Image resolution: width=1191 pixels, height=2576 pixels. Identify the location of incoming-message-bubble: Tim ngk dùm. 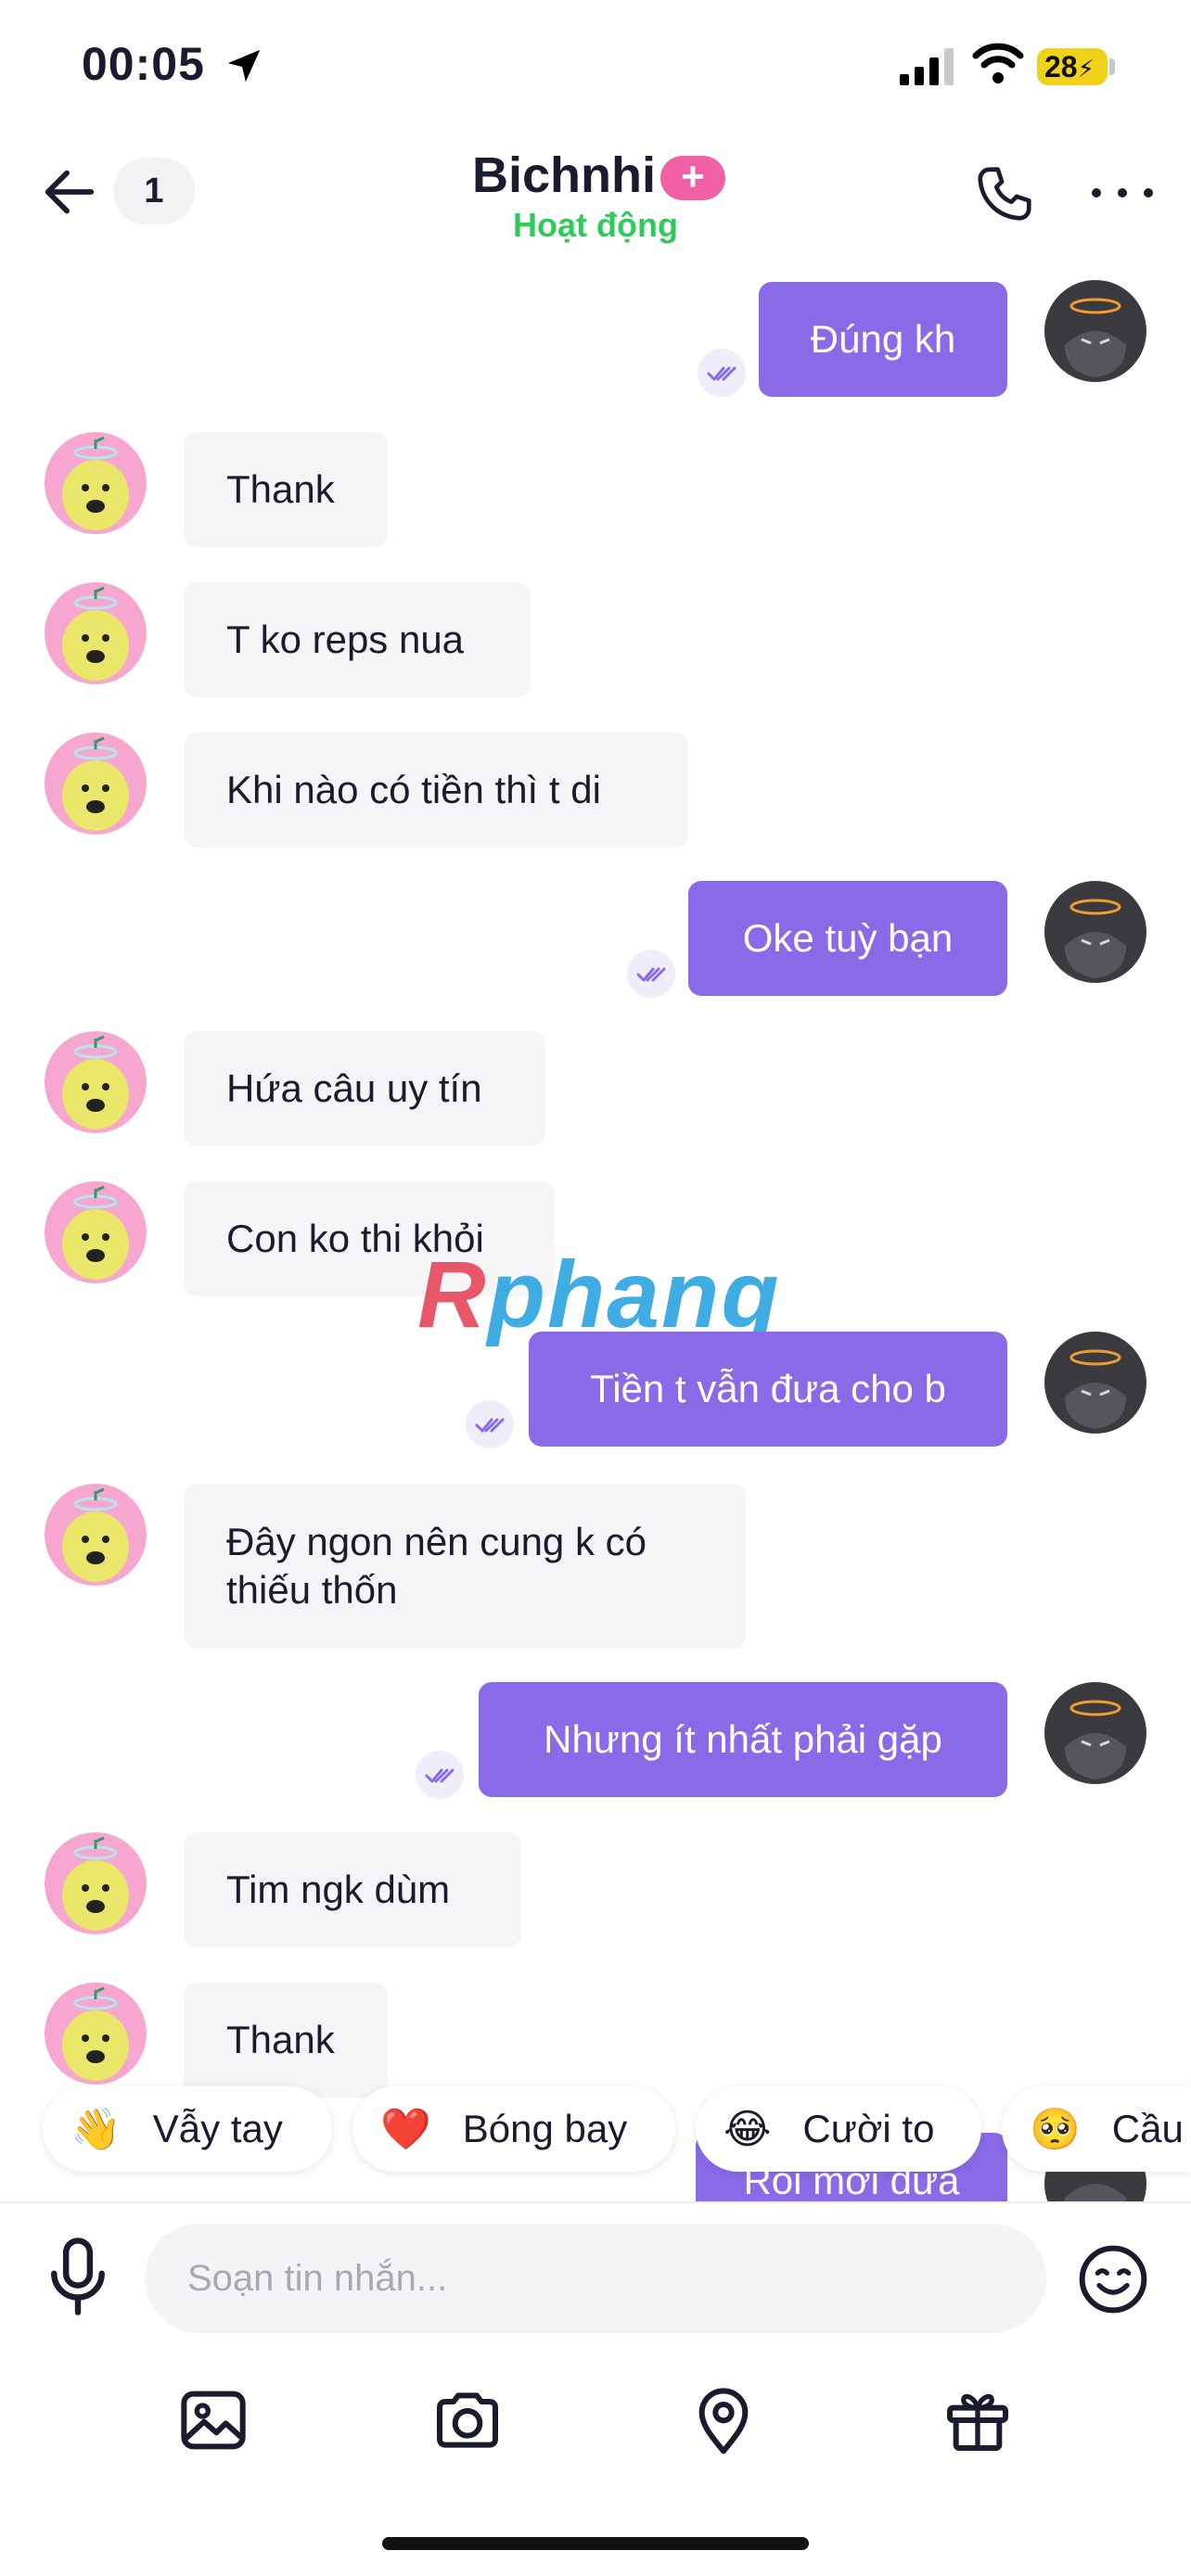
(352, 1889).